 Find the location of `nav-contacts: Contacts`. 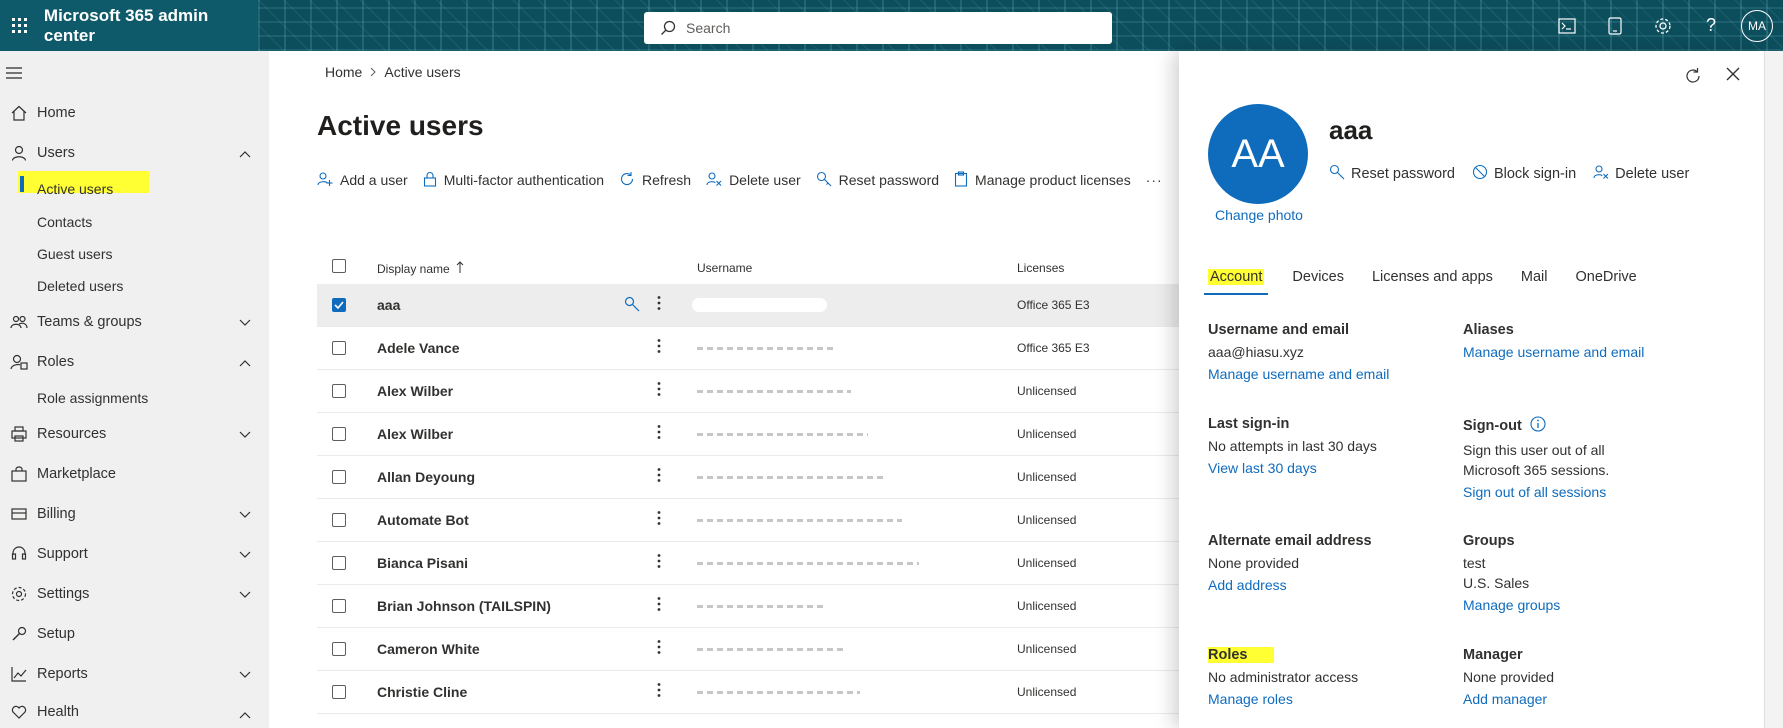

nav-contacts: Contacts is located at coordinates (64, 222).